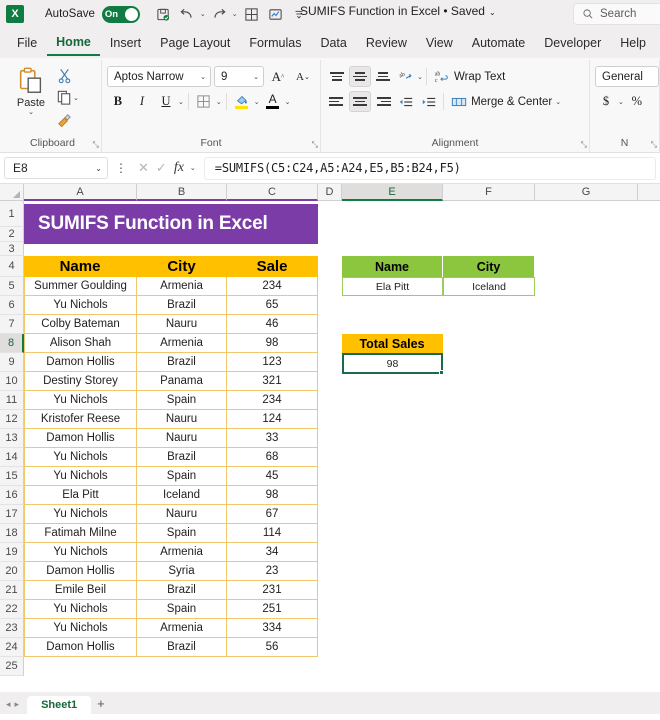  What do you see at coordinates (12, 324) in the screenshot?
I see `row-header-7: 7` at bounding box center [12, 324].